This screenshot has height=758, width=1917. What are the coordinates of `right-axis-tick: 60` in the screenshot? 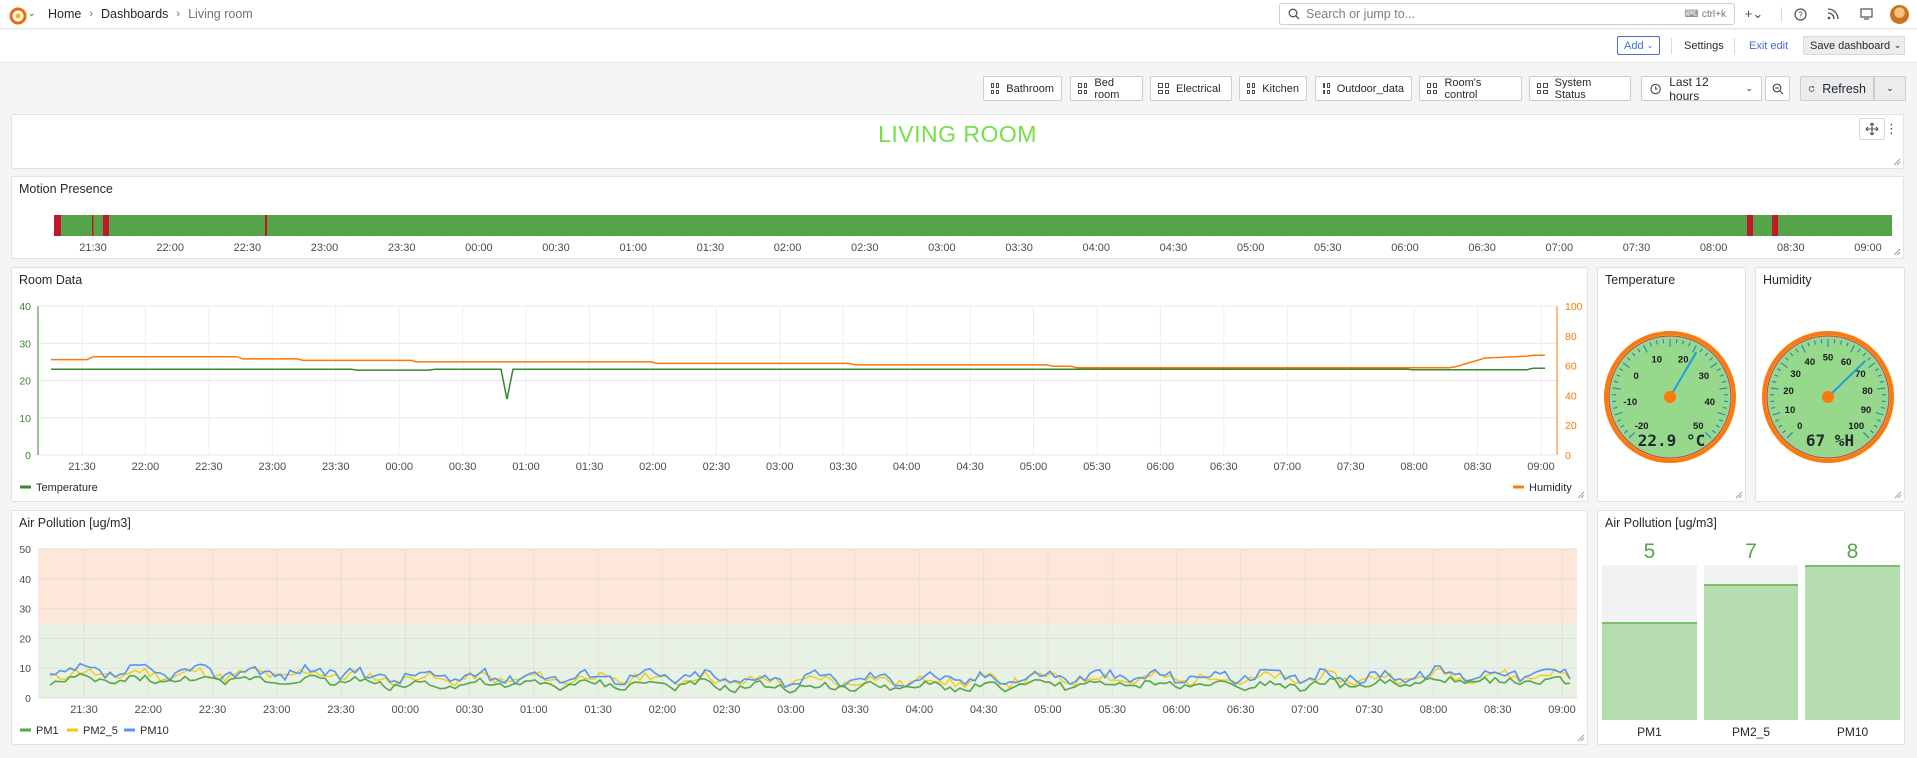 It's located at (1571, 367).